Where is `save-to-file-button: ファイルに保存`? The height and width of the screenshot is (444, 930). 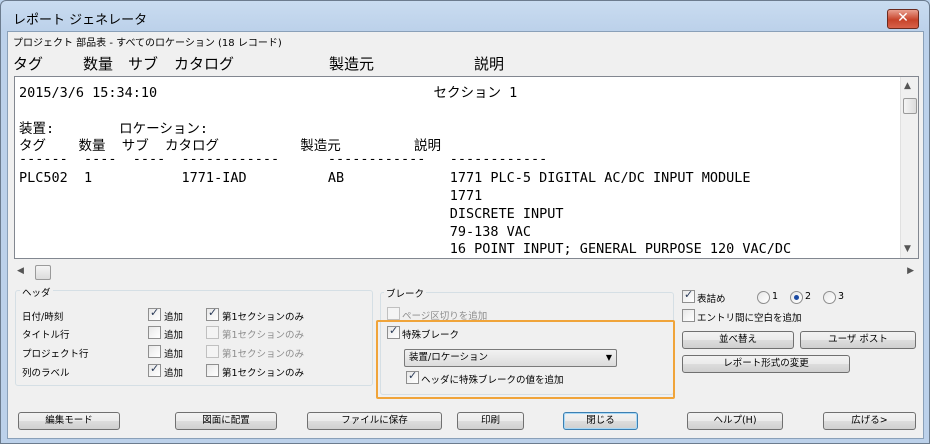
save-to-file-button: ファイルに保存 is located at coordinates (374, 421).